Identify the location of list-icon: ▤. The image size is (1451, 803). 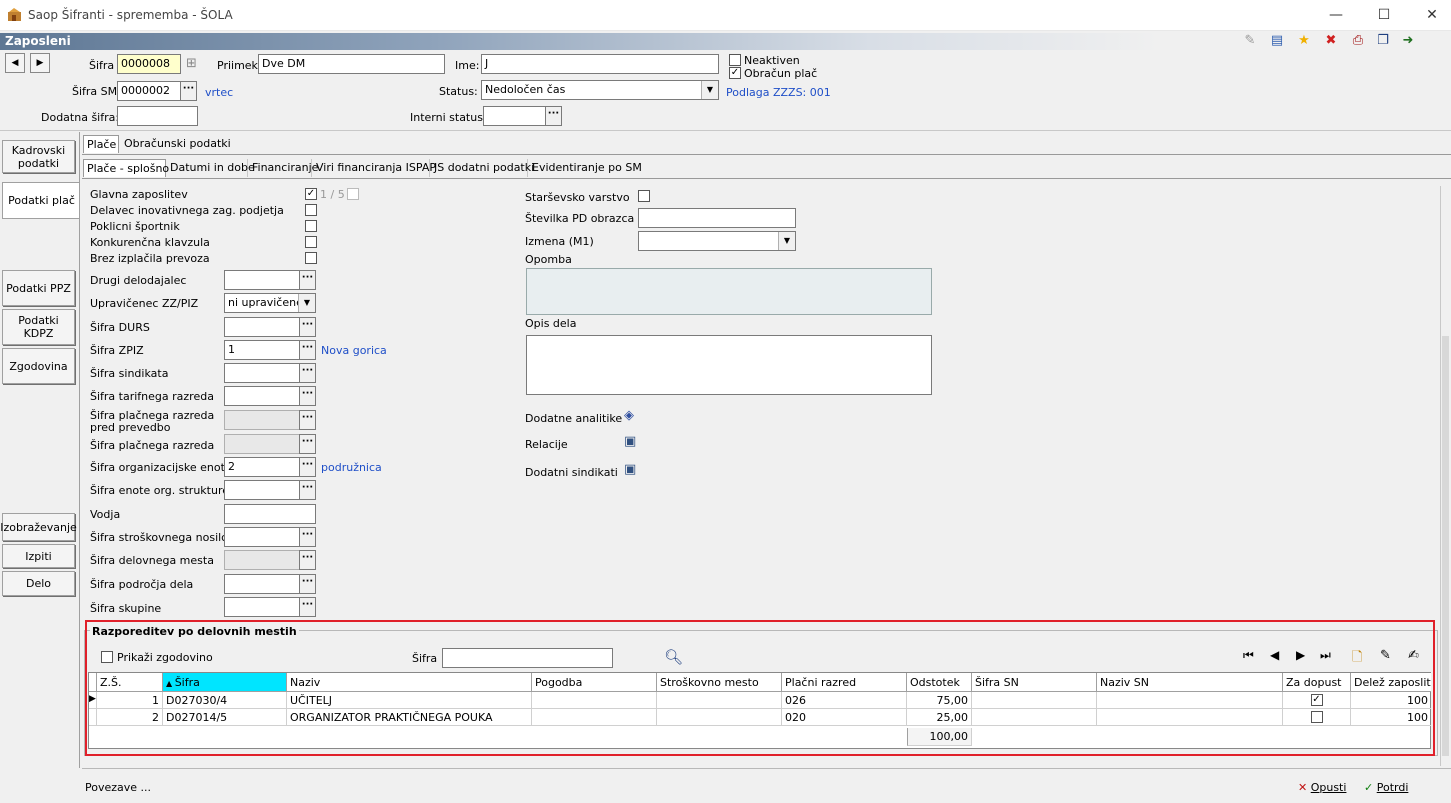
(1277, 40).